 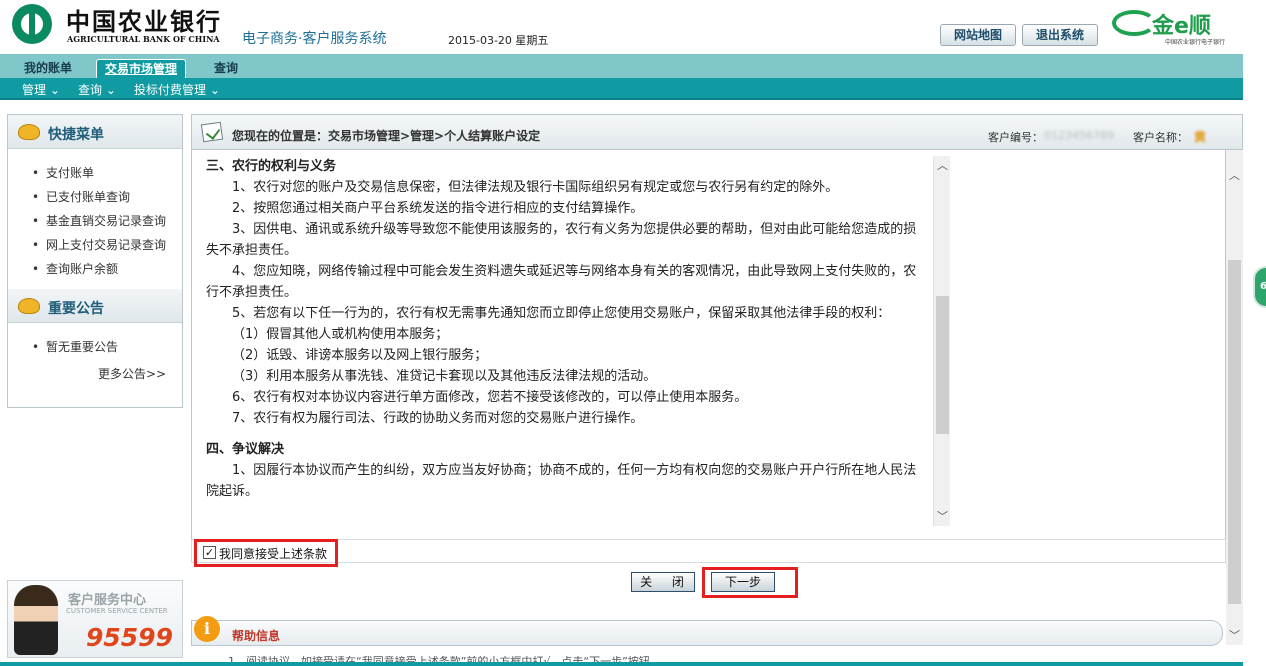 What do you see at coordinates (1195, 42) in the screenshot?
I see `brand-logo-subtext: 中国农业银行电子银行` at bounding box center [1195, 42].